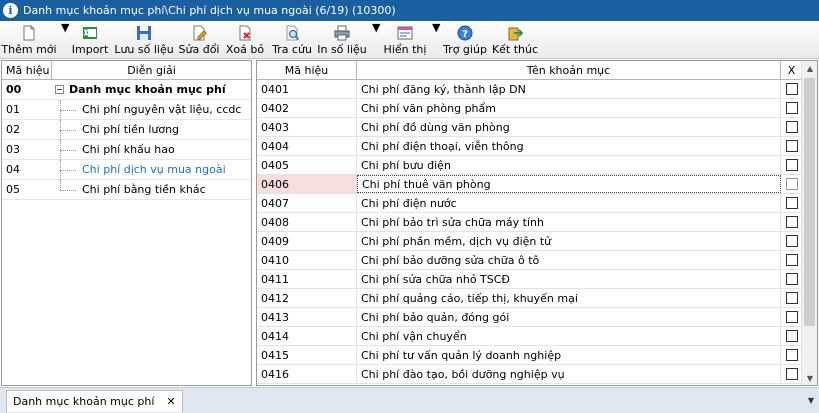 This screenshot has width=819, height=413. I want to click on table-row: 0408 Chi phí bảo trì sửa chữa máy tính, so click(537, 222).